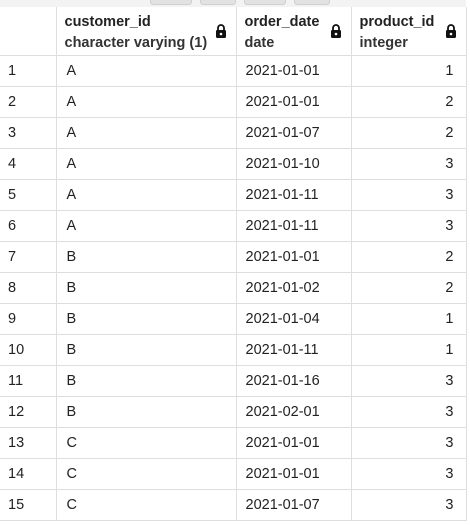  What do you see at coordinates (28, 350) in the screenshot?
I see `row-number: 10` at bounding box center [28, 350].